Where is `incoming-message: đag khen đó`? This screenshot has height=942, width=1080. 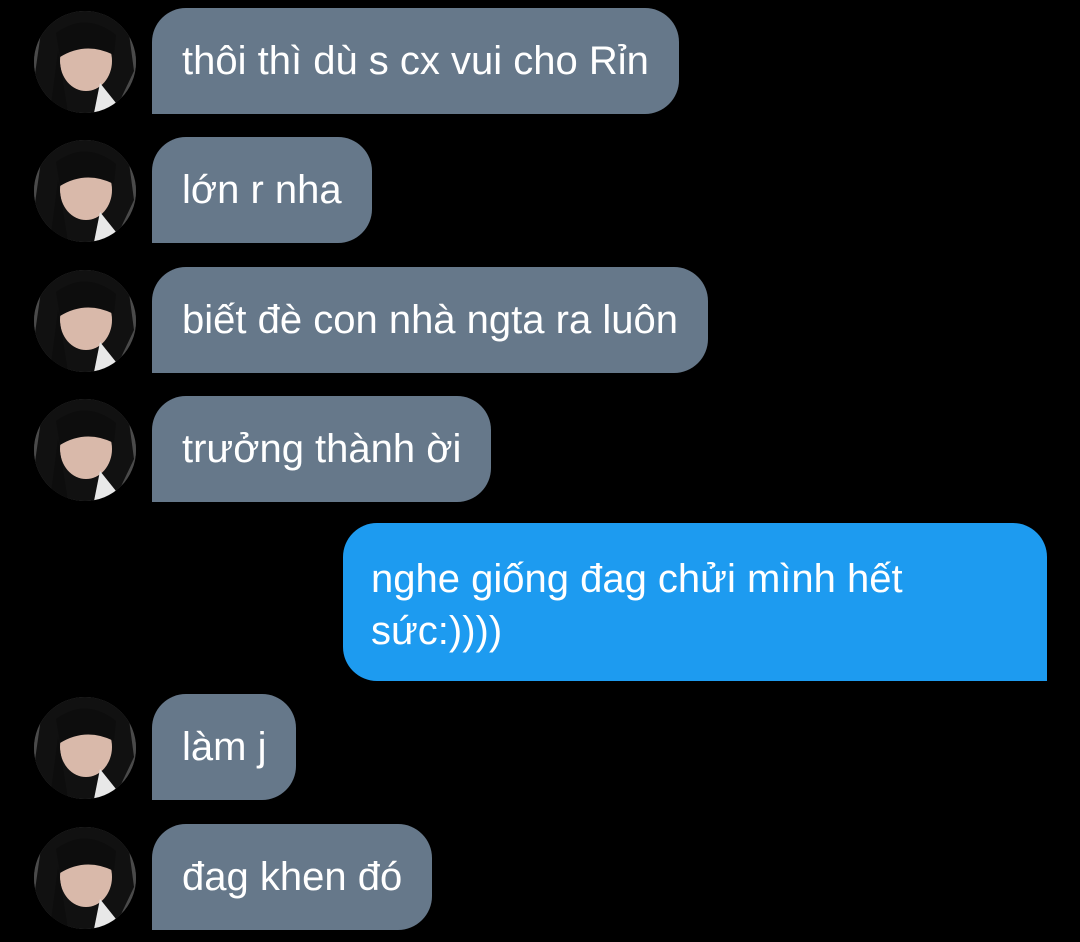 incoming-message: đag khen đó is located at coordinates (292, 877).